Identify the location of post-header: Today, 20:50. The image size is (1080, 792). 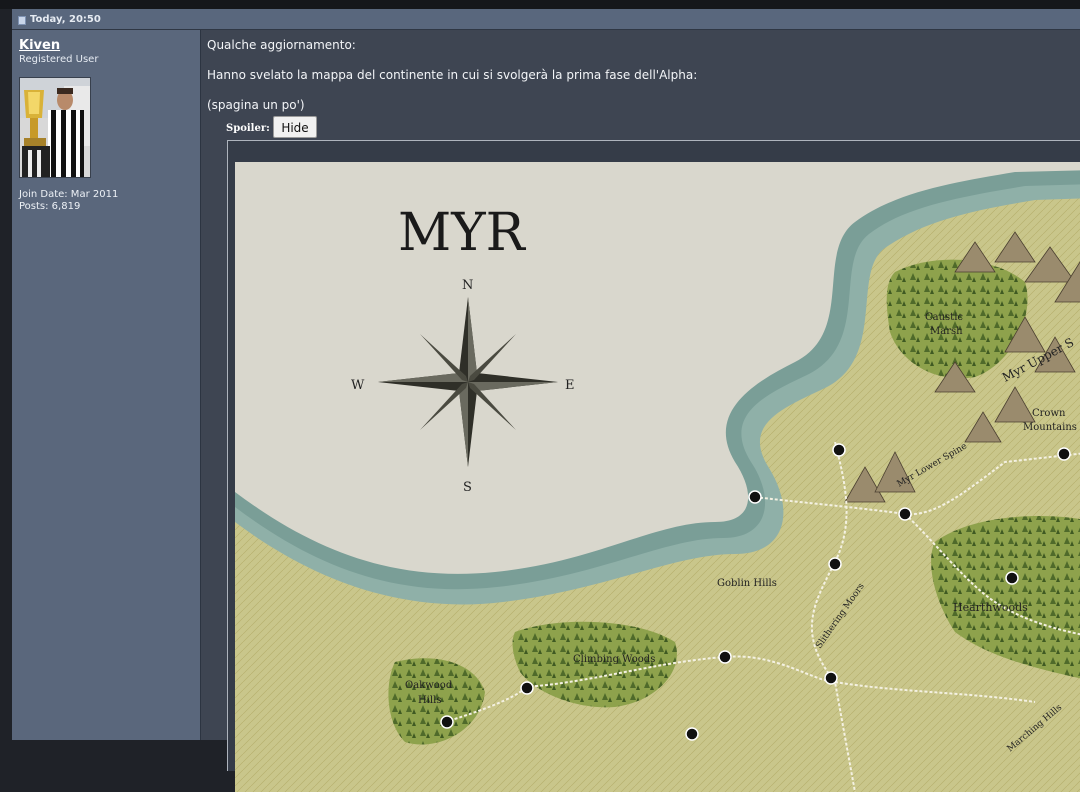
(546, 19).